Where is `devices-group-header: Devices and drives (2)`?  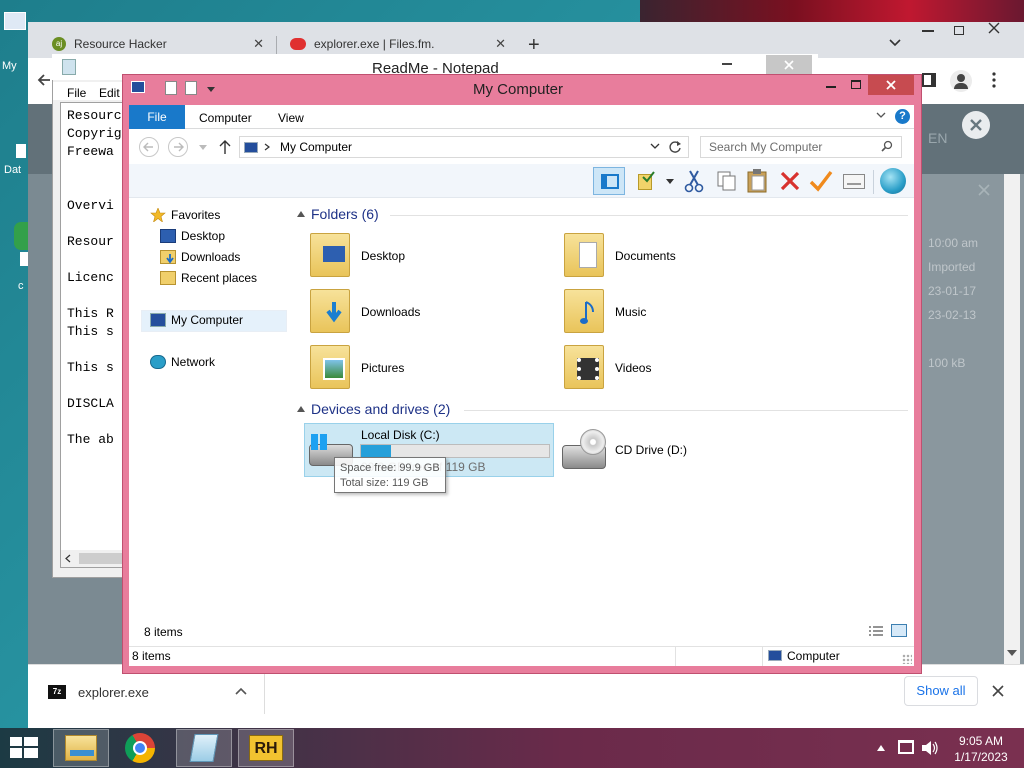
devices-group-header: Devices and drives (2) is located at coordinates (380, 409).